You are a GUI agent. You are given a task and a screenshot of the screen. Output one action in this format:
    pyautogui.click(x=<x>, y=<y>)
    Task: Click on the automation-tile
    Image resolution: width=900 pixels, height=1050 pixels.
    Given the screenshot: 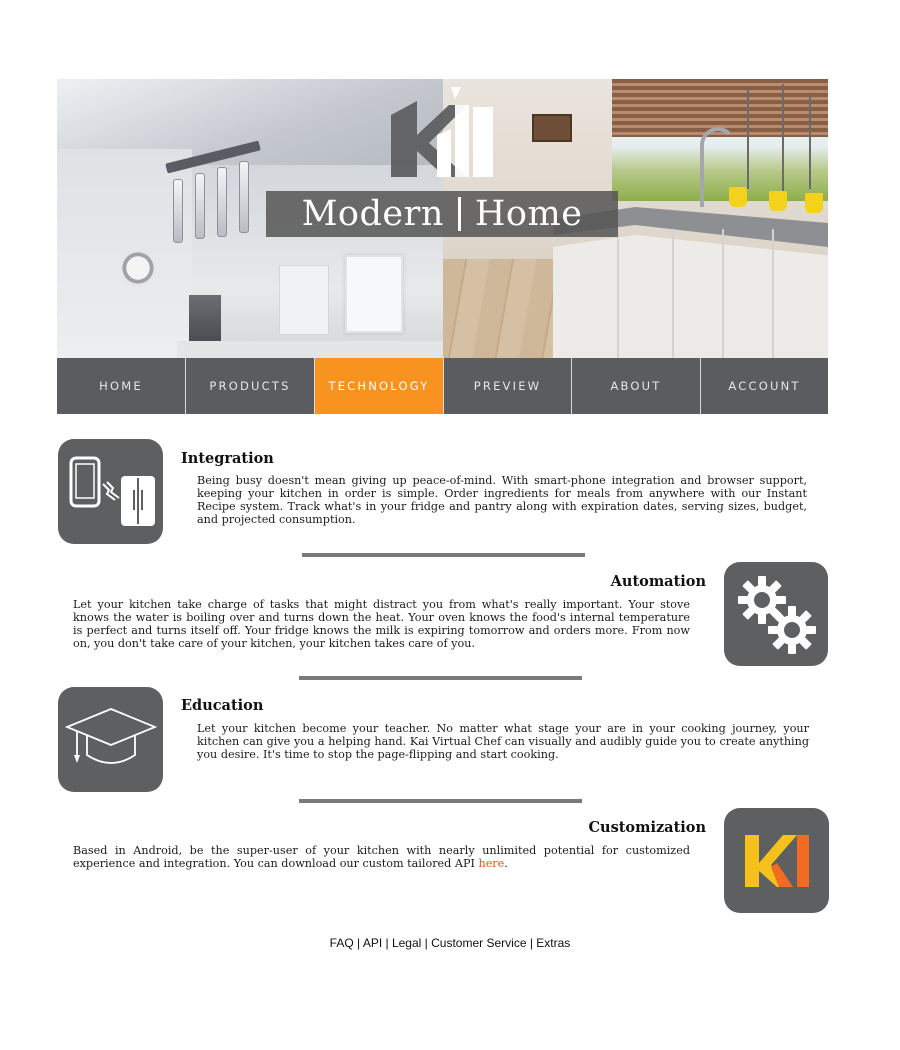 What is the action you would take?
    pyautogui.click(x=776, y=614)
    